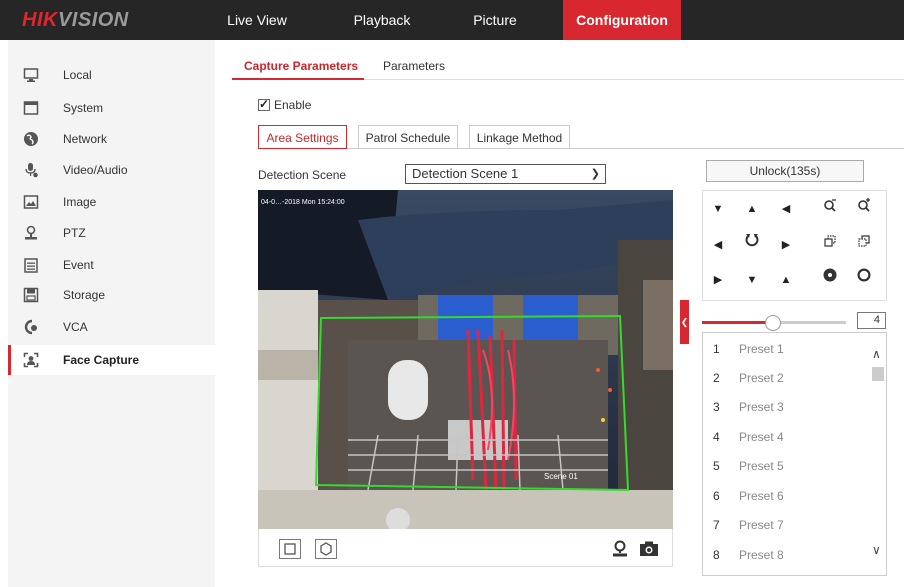 This screenshot has width=904, height=587. What do you see at coordinates (80, 202) in the screenshot?
I see `sidebar-item-label: Image` at bounding box center [80, 202].